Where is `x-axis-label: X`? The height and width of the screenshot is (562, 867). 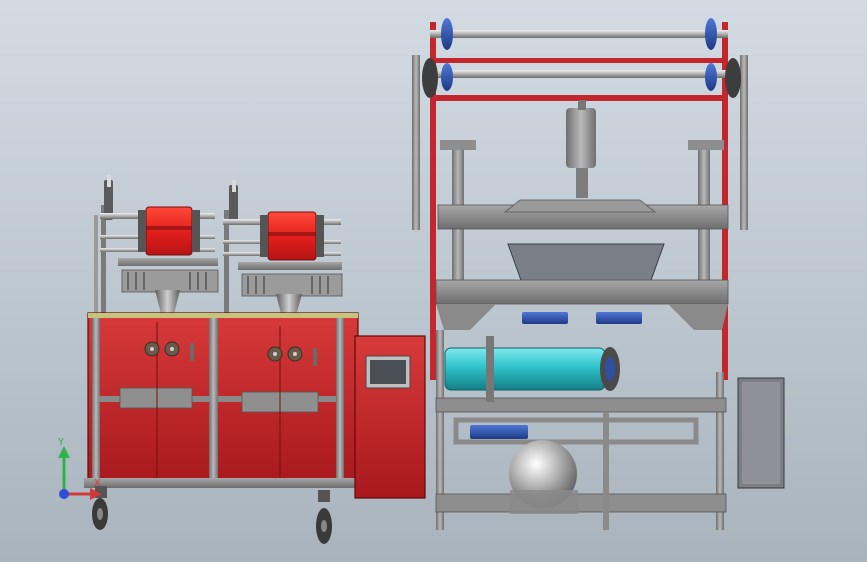 x-axis-label: X is located at coordinates (97, 483).